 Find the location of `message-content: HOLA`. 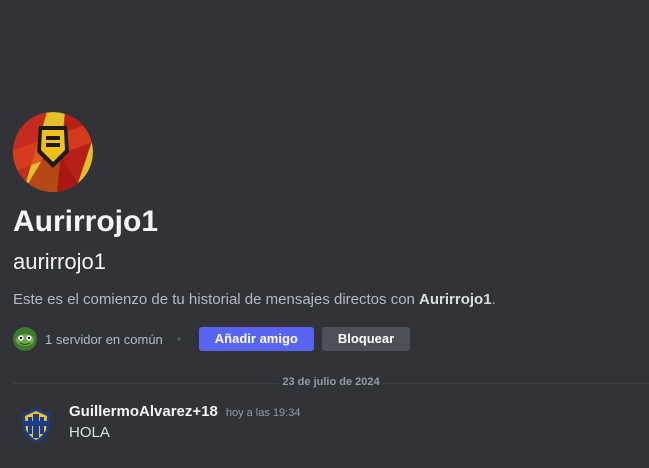

message-content: HOLA is located at coordinates (89, 432).